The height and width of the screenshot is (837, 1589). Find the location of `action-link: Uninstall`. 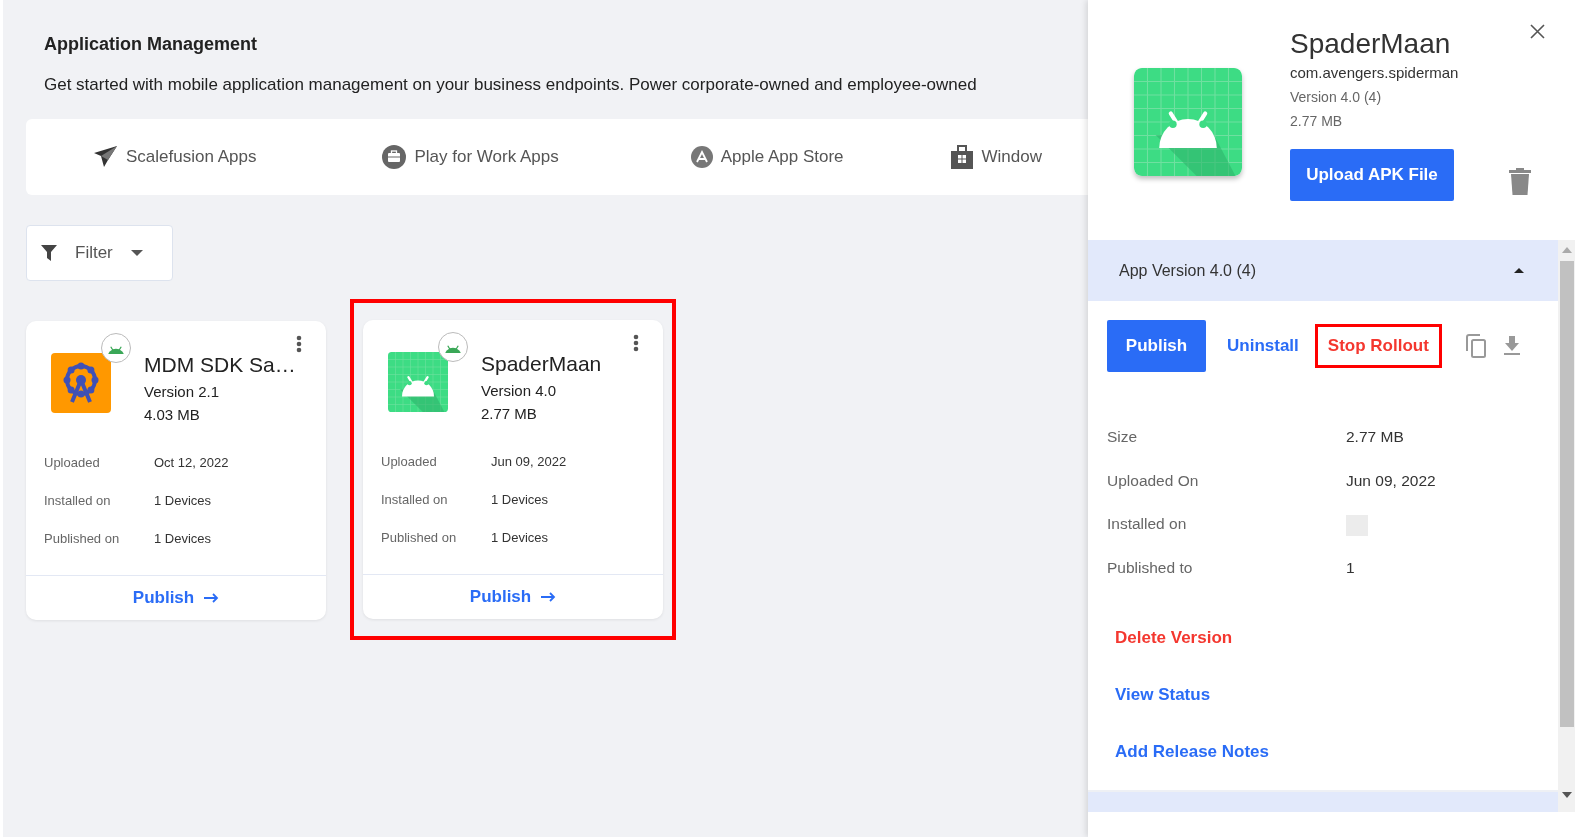

action-link: Uninstall is located at coordinates (1263, 346).